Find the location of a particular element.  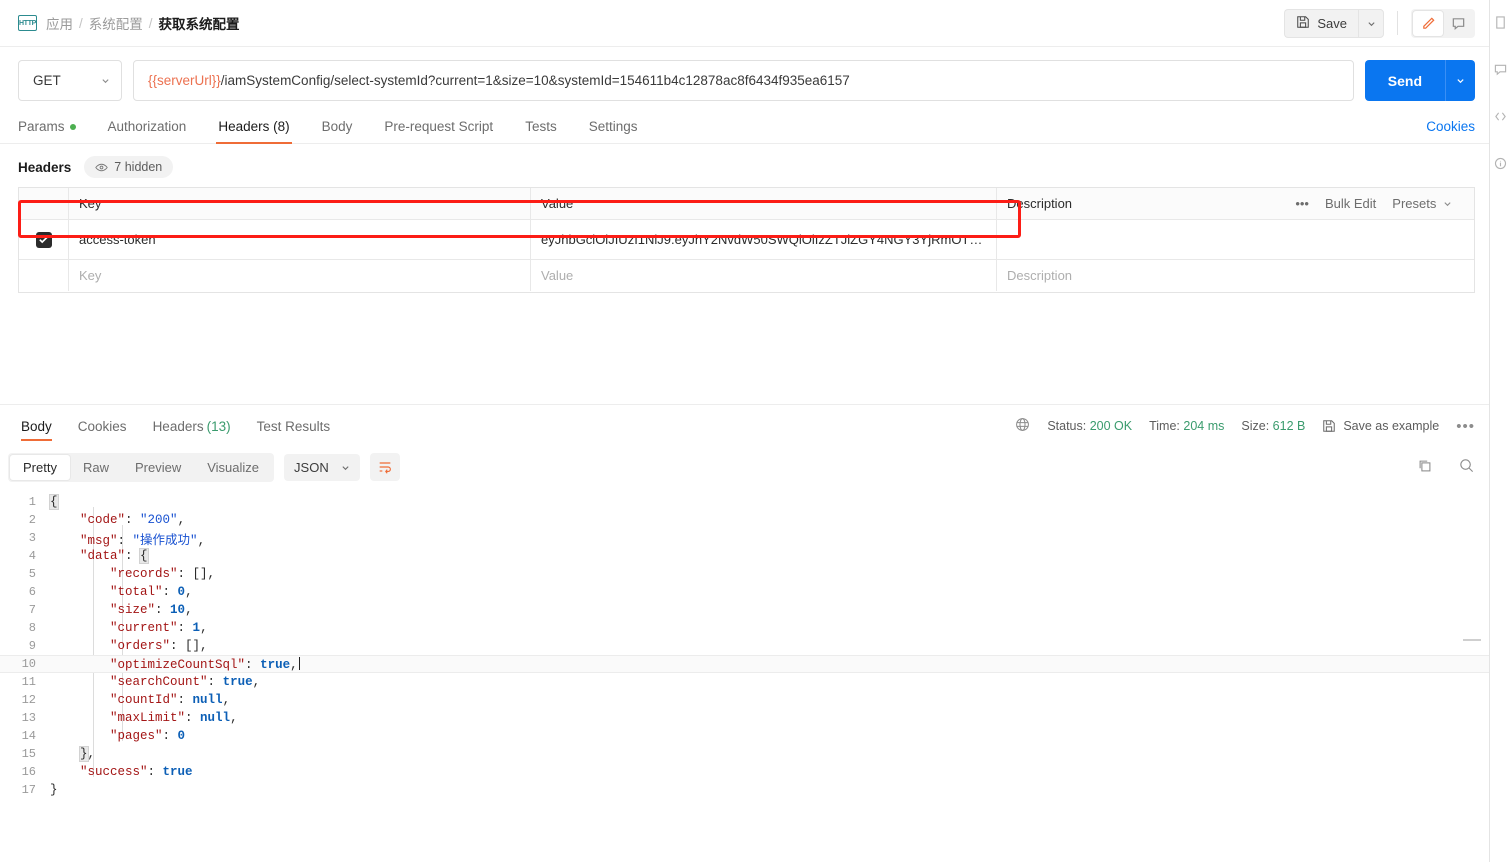

response-language-selector: JSON is located at coordinates (322, 467).